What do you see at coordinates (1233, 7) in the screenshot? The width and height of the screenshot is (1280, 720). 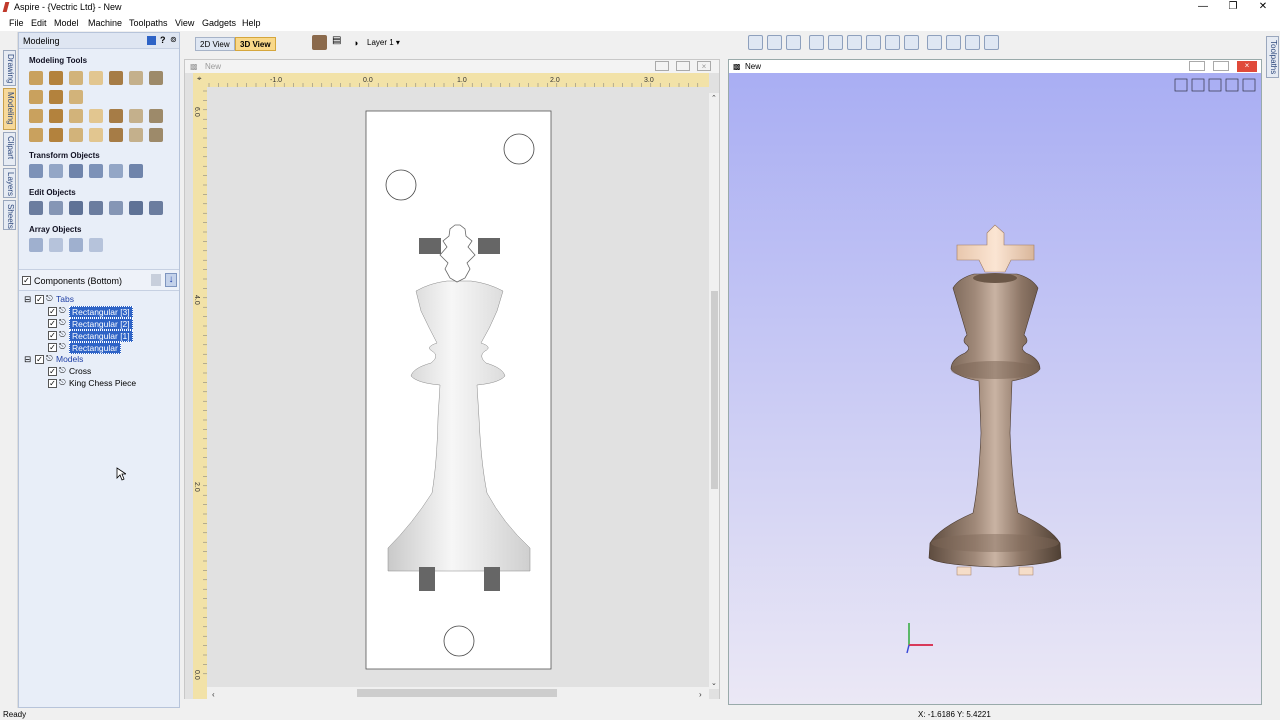 I see `restore-icon: ❐` at bounding box center [1233, 7].